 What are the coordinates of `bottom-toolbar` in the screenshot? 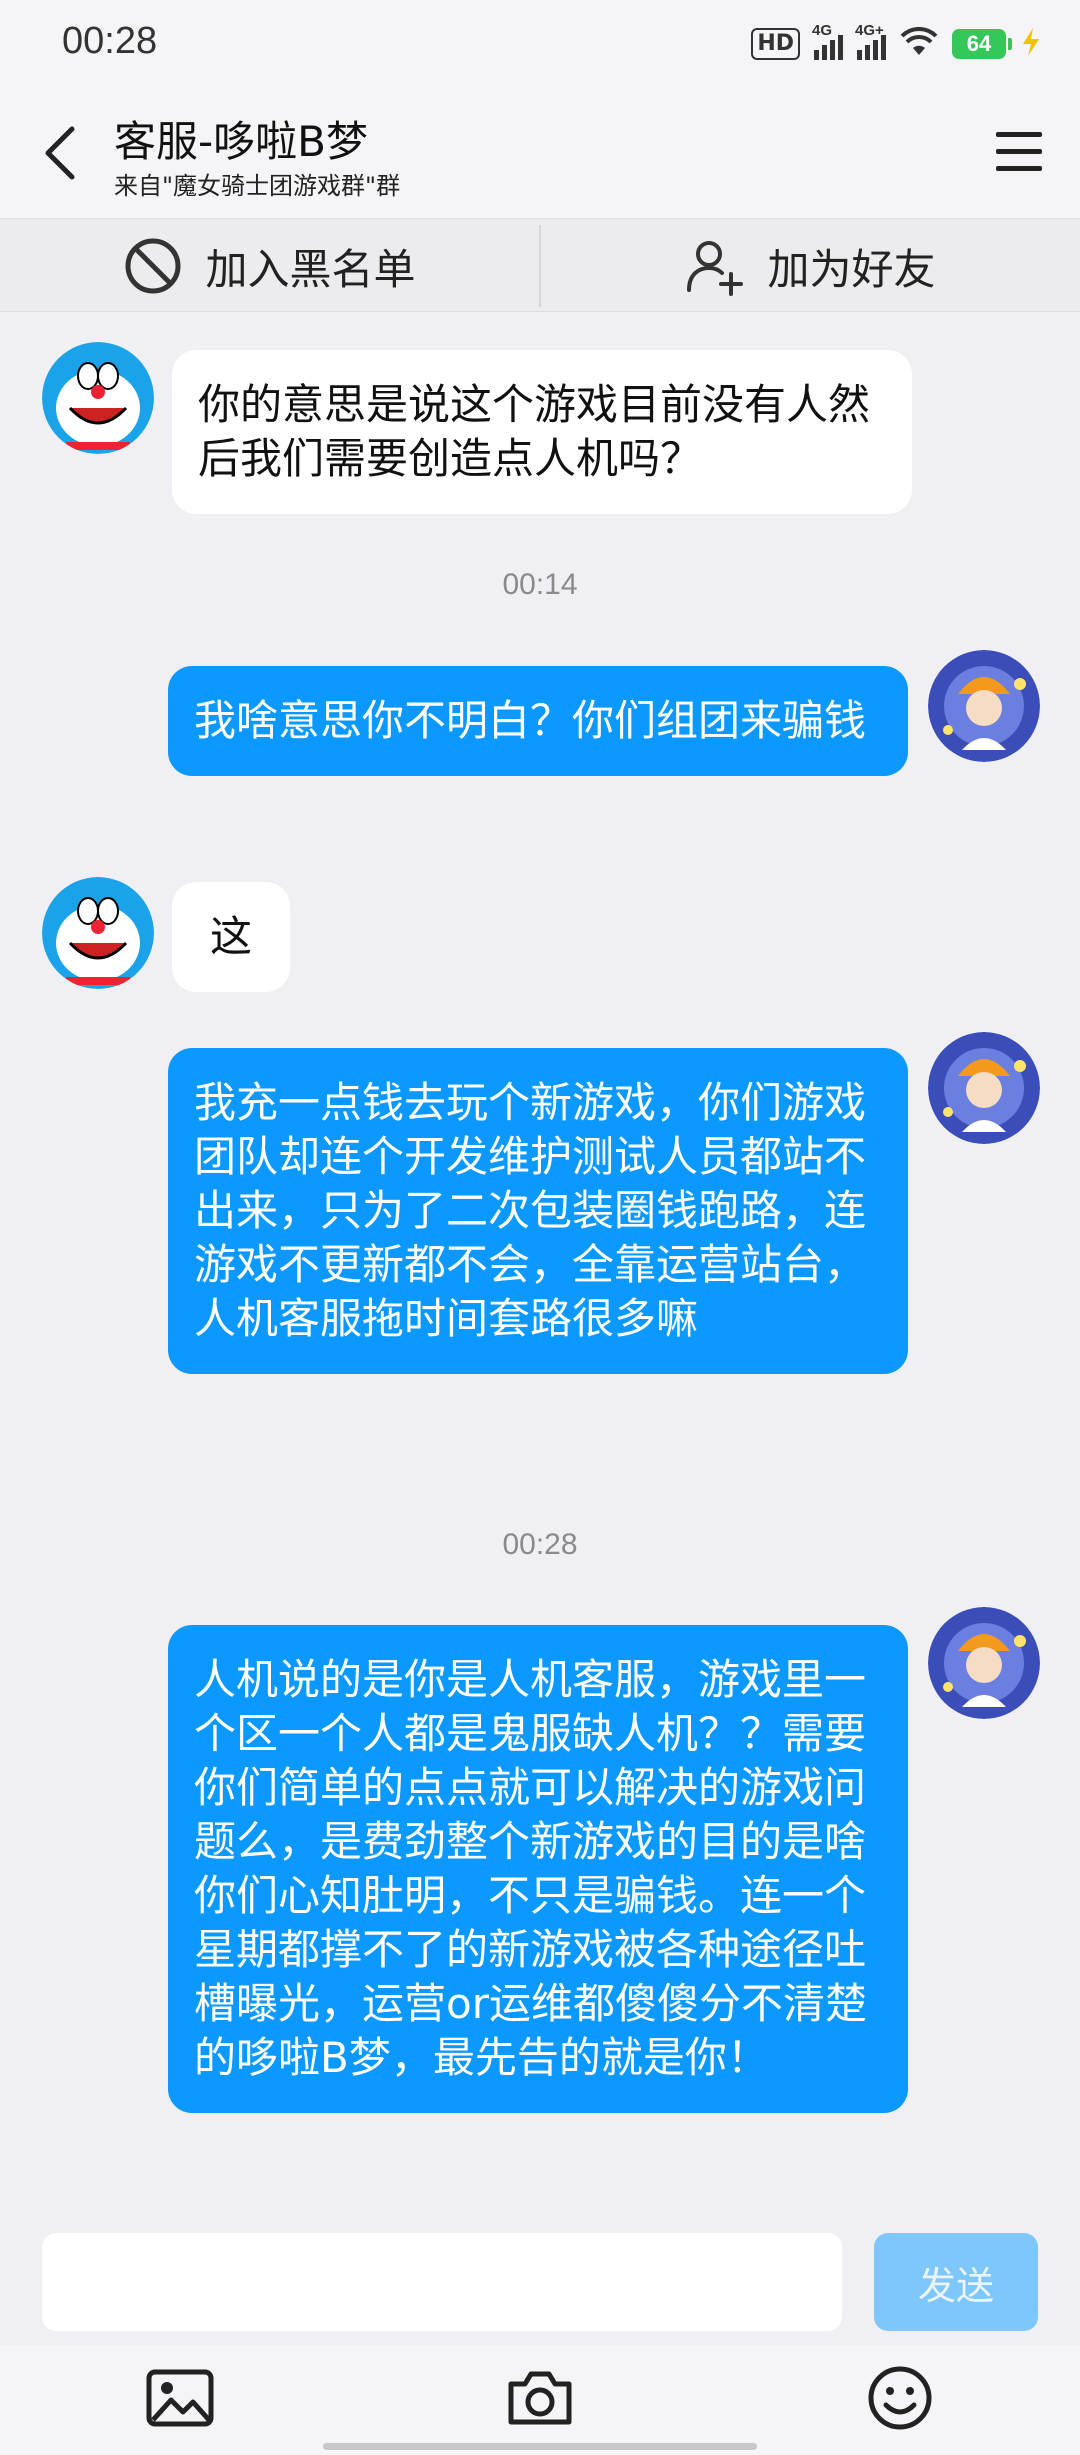 It's located at (540, 2400).